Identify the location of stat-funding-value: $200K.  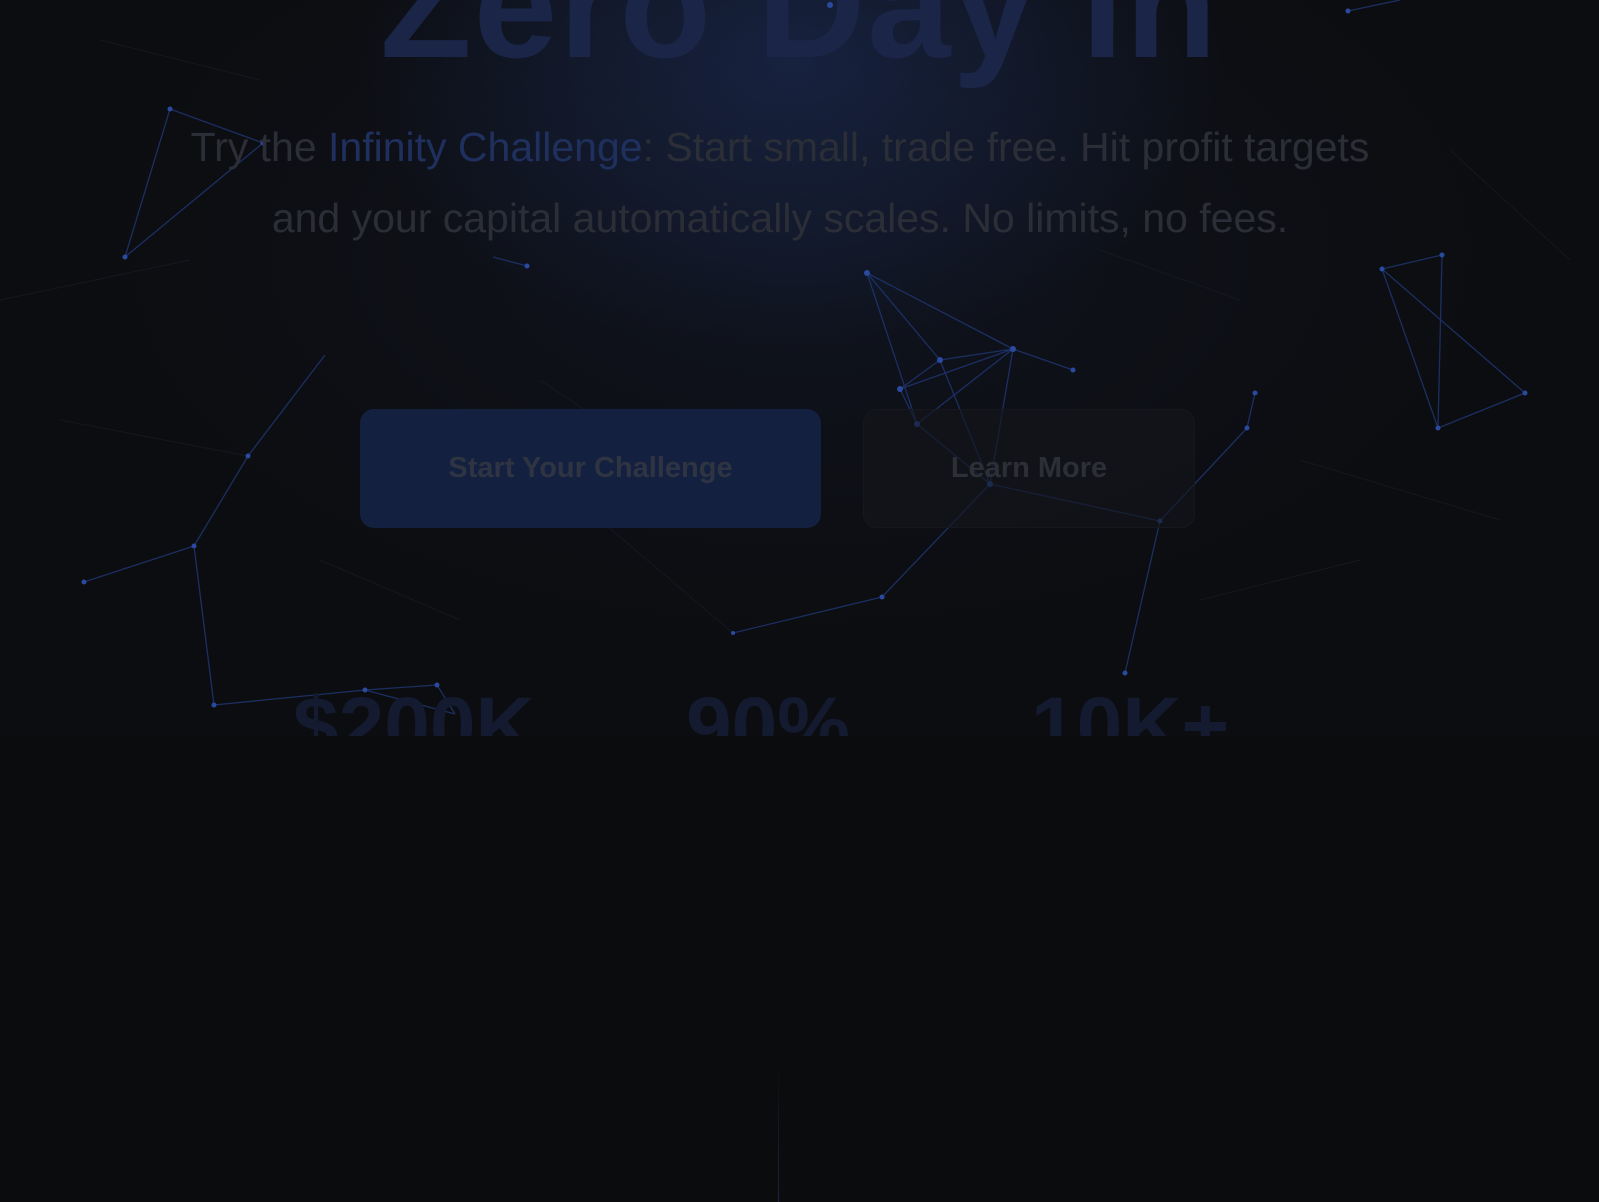
(414, 711).